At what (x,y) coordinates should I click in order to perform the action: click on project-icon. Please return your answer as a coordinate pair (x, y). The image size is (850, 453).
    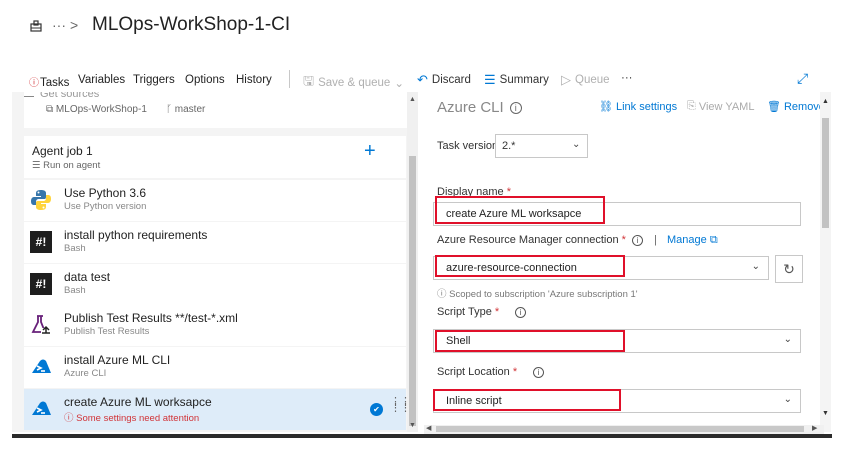
    Looking at the image, I should click on (36, 26).